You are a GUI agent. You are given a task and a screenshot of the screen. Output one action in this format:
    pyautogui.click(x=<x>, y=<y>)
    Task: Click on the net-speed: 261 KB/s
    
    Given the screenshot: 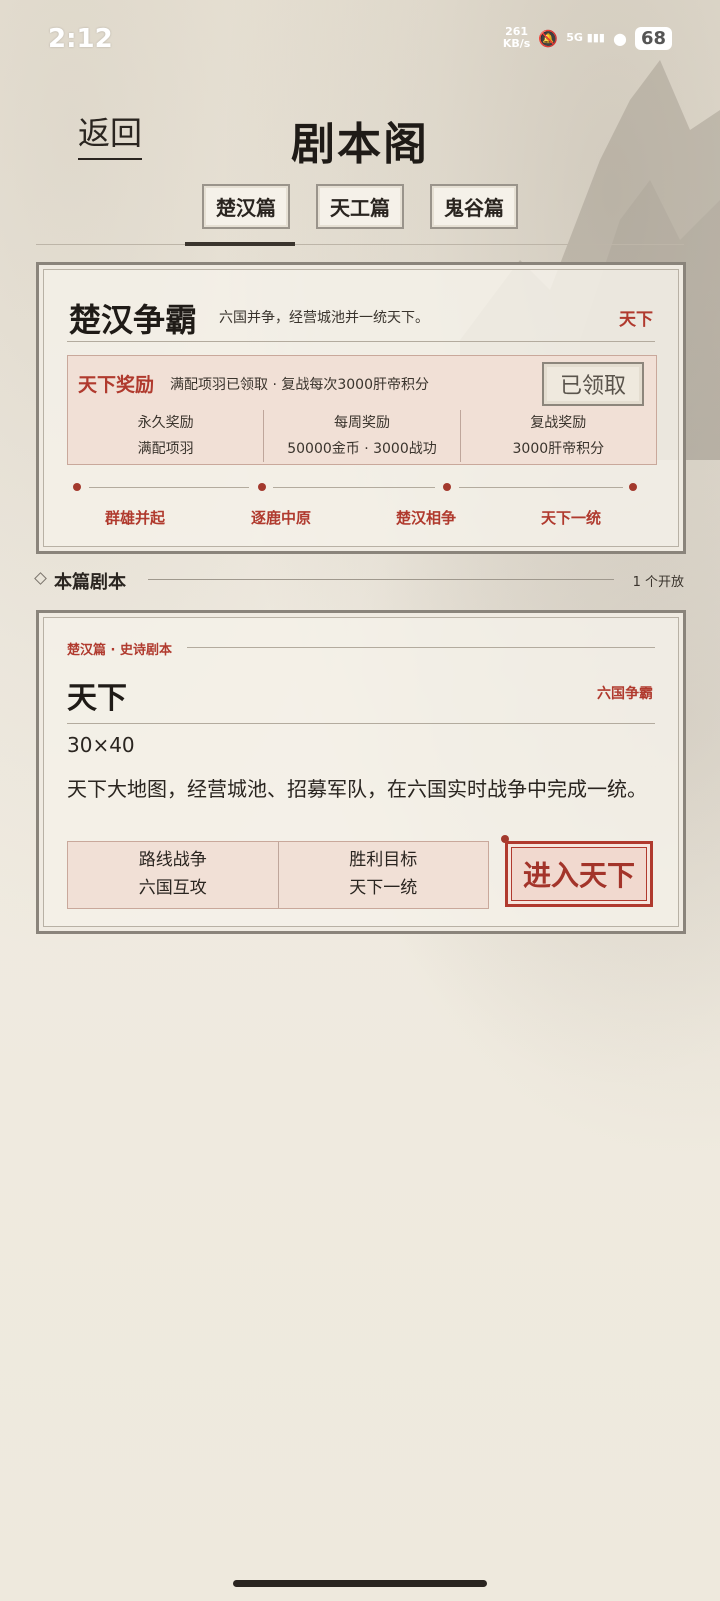 What is the action you would take?
    pyautogui.click(x=516, y=37)
    